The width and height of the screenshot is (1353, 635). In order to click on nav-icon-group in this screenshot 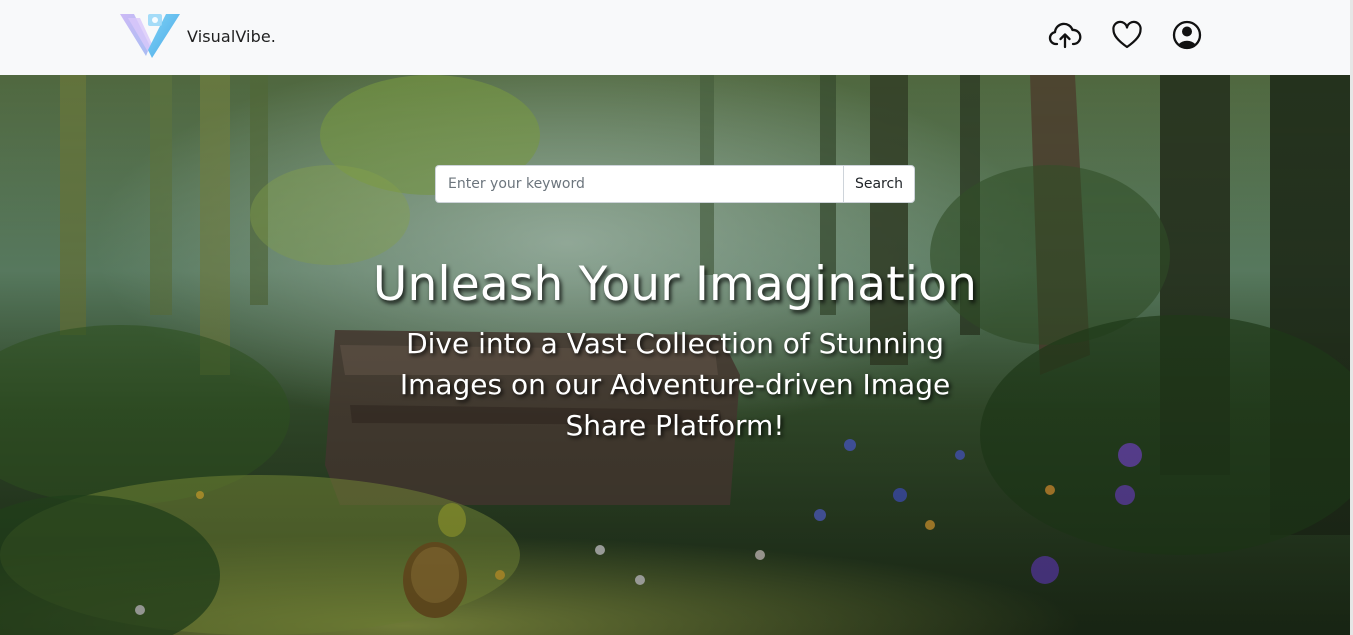, I will do `click(1126, 35)`.